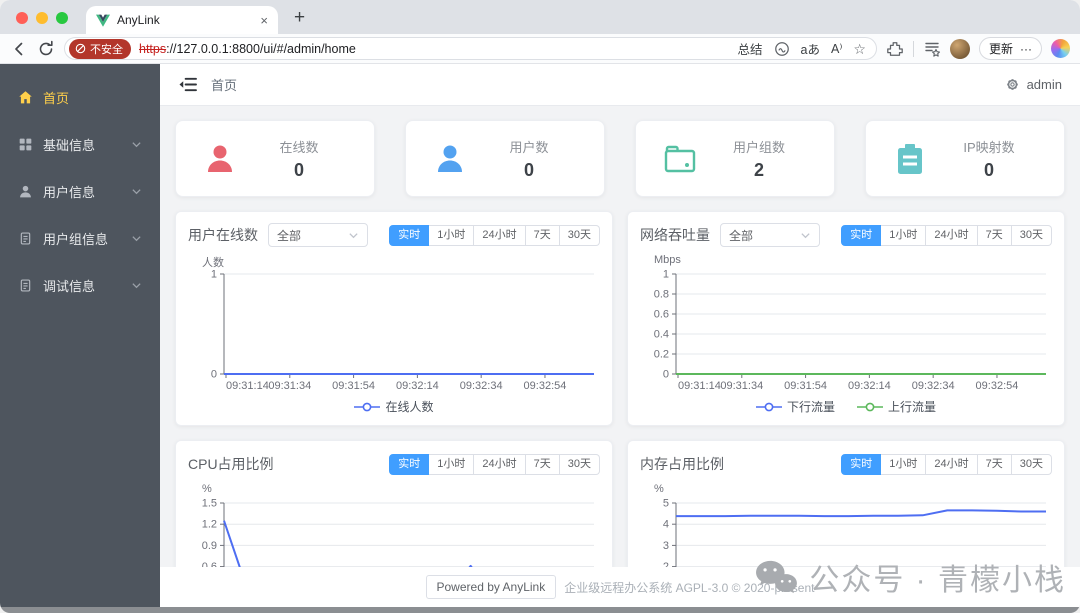  I want to click on svg-text: 09:32:54, so click(545, 386).